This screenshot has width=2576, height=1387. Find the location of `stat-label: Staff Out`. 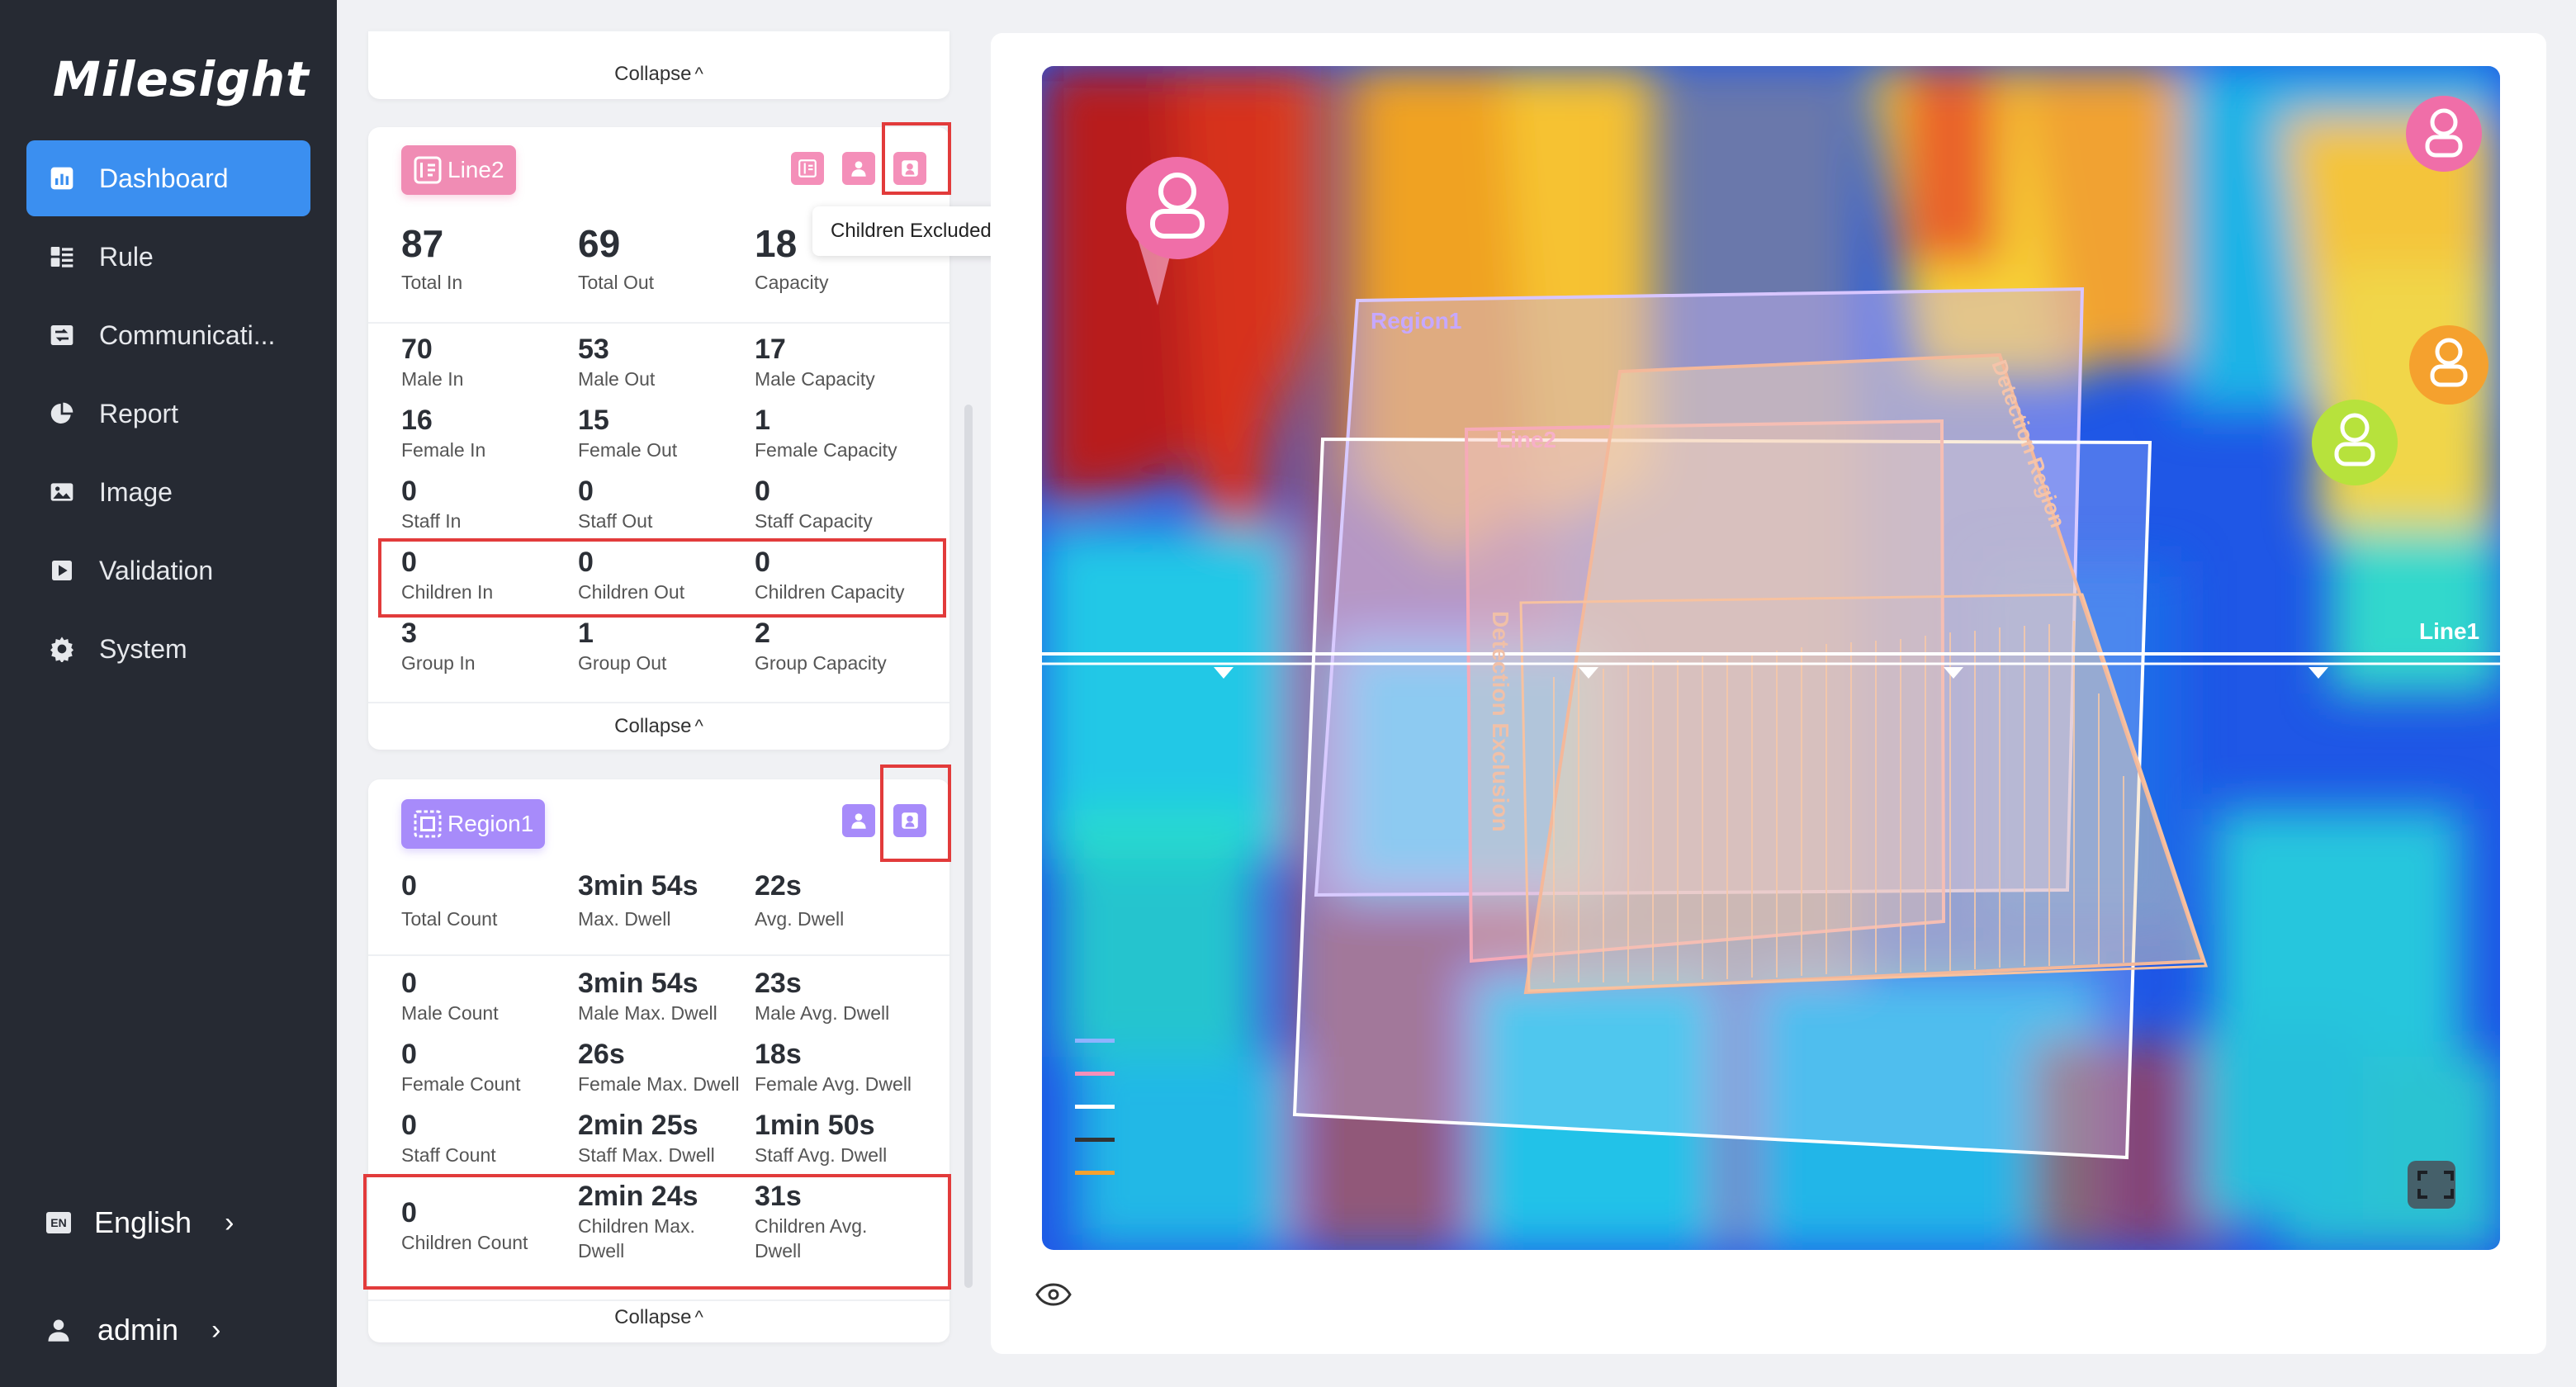

stat-label: Staff Out is located at coordinates (615, 521).